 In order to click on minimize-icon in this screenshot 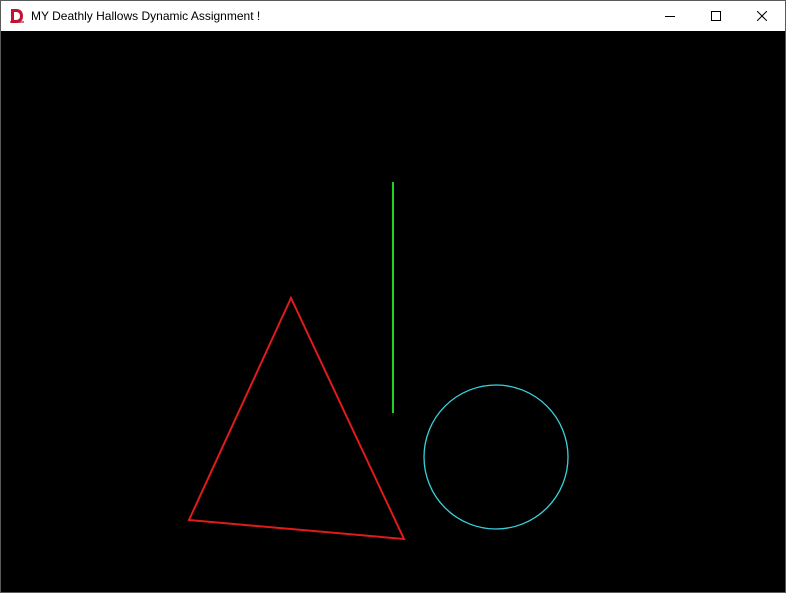, I will do `click(670, 16)`.